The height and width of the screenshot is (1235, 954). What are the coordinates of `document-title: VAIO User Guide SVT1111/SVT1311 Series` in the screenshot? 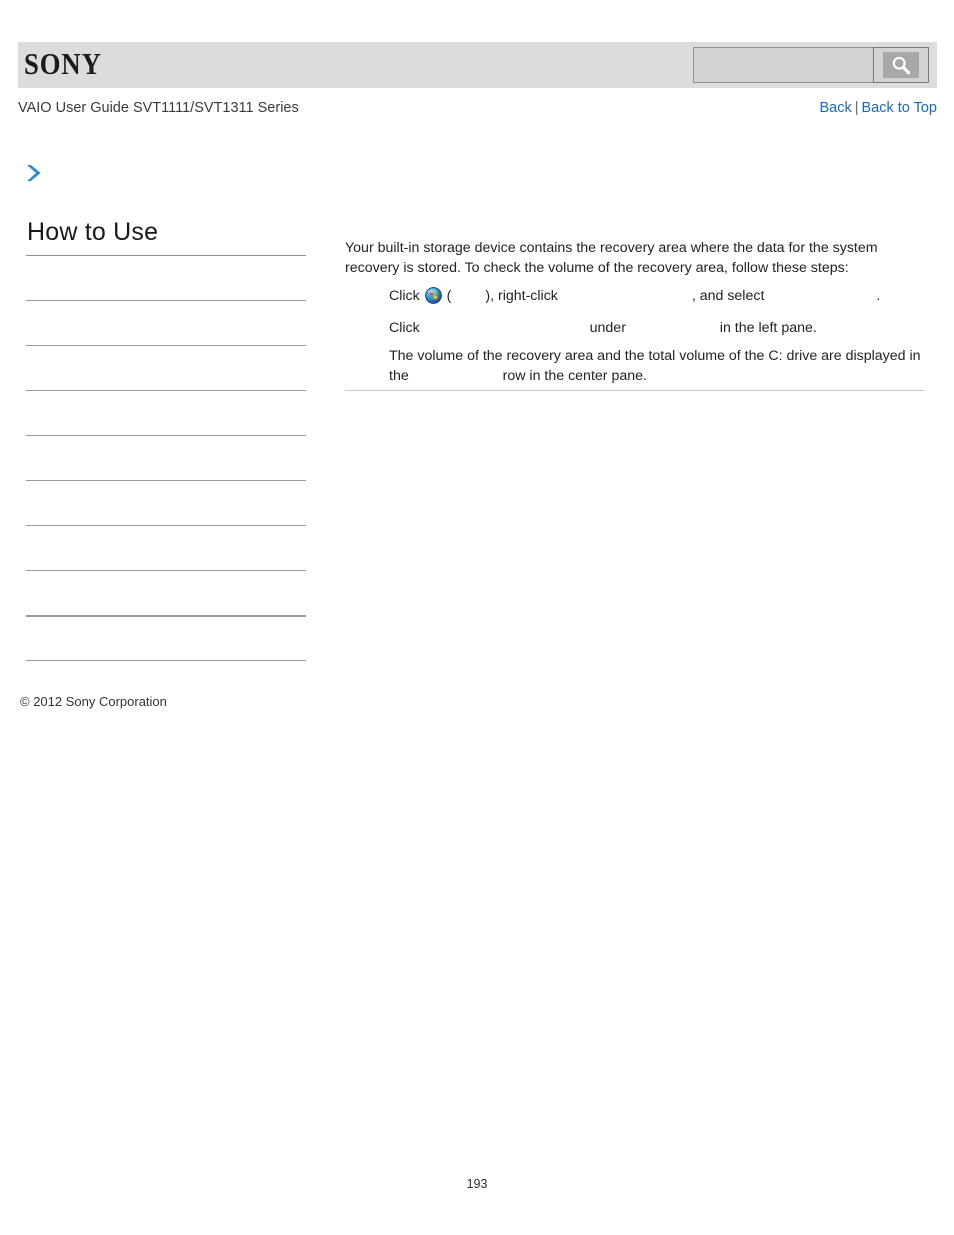 It's located at (158, 108).